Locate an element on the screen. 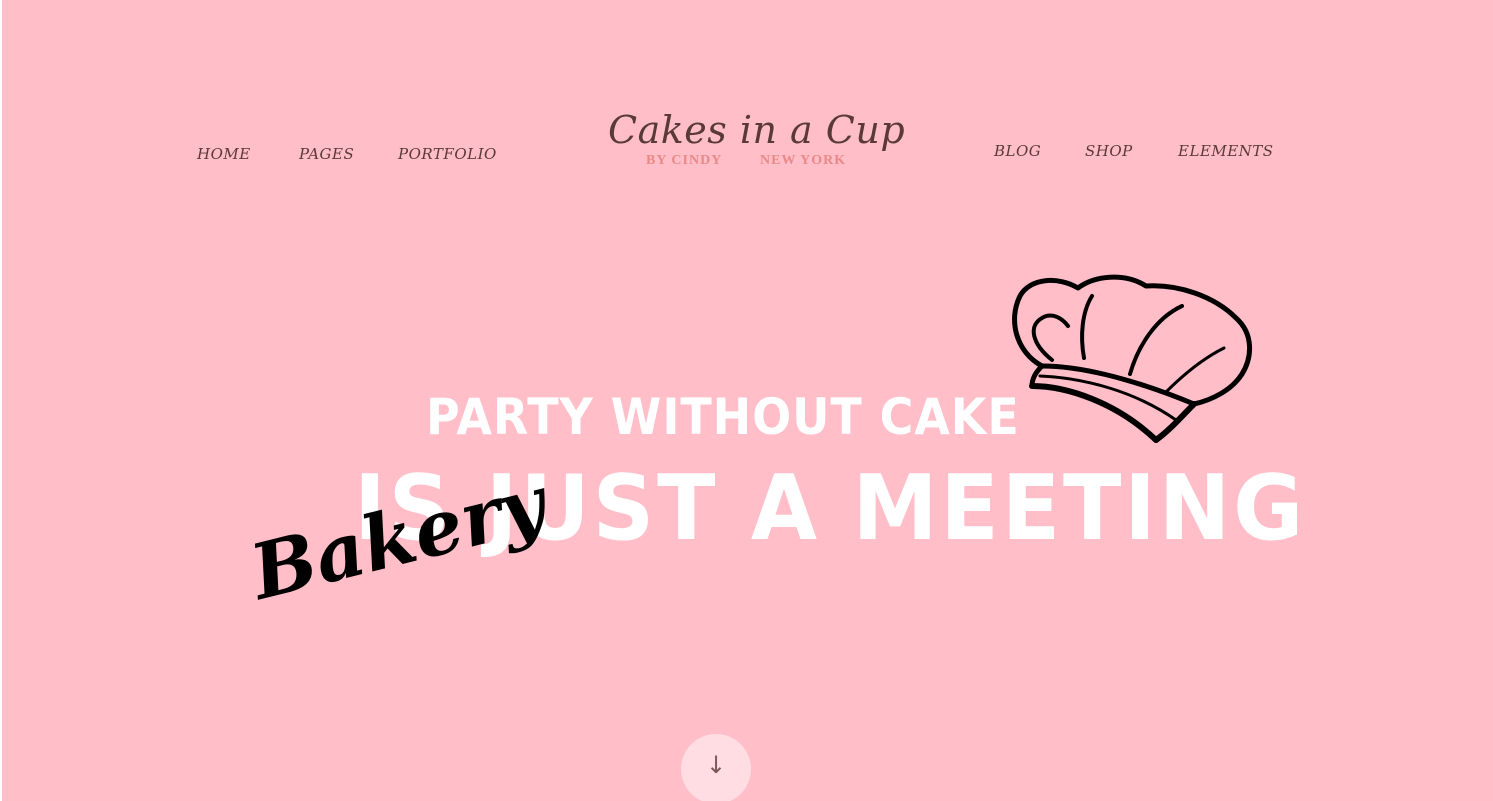  nav-elements: ELEMENTS is located at coordinates (1226, 151).